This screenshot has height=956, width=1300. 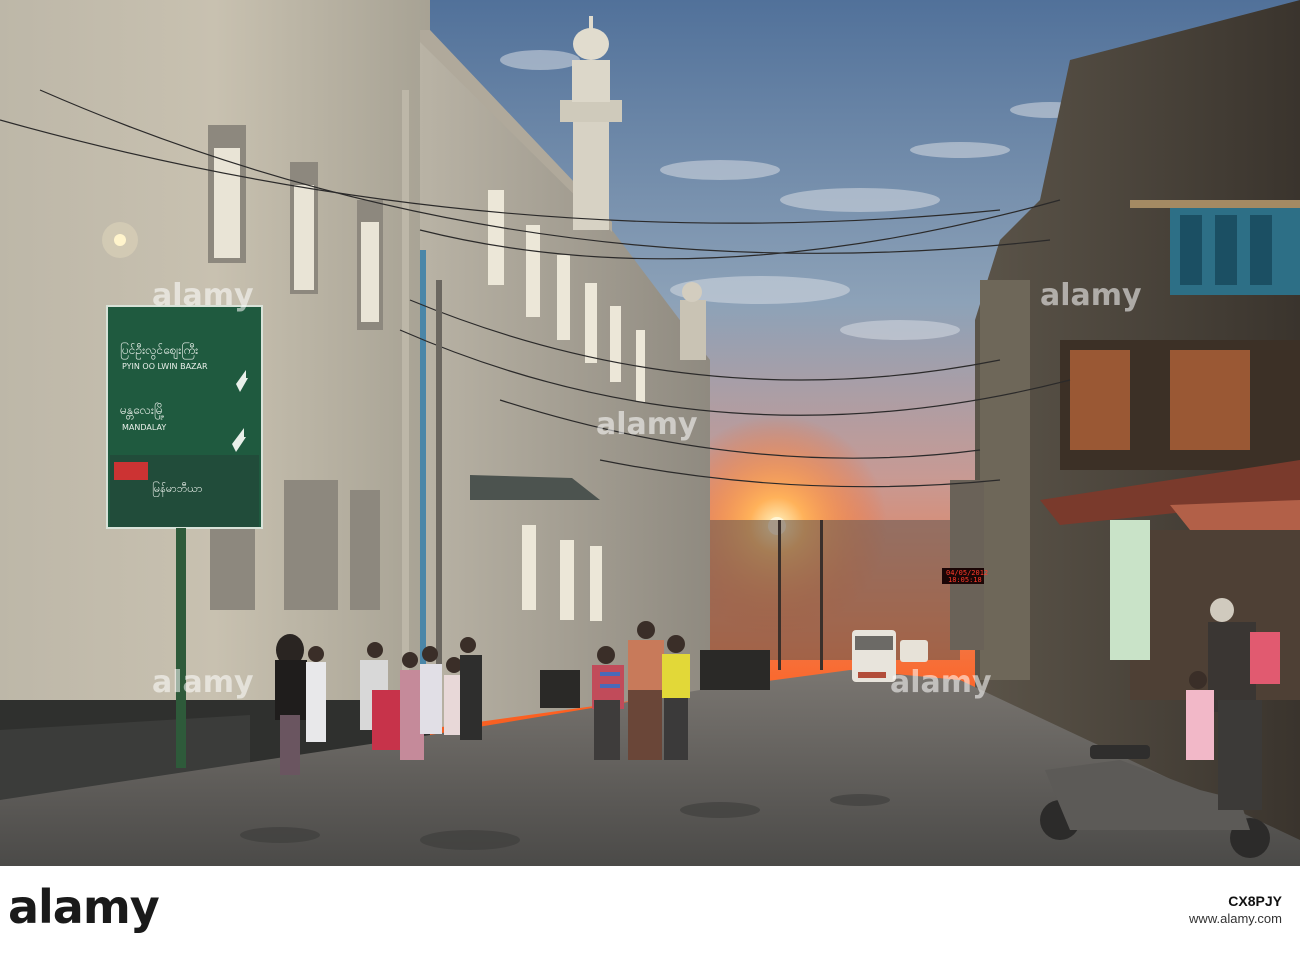 I want to click on stock-url: www.alamy.com, so click(x=1235, y=918).